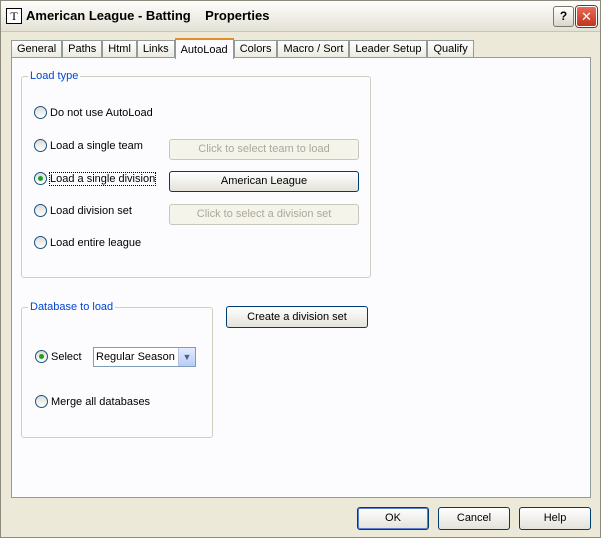  I want to click on radio-label: Do not use AutoLoad, so click(101, 112).